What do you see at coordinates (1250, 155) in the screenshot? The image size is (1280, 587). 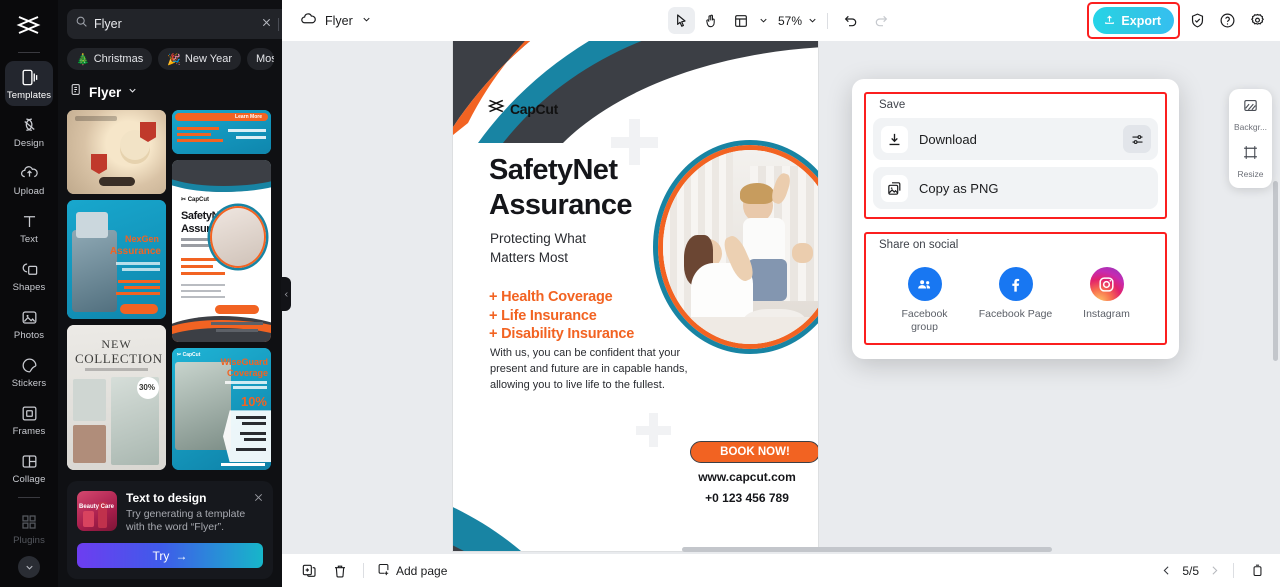 I see `resize-icon` at bounding box center [1250, 155].